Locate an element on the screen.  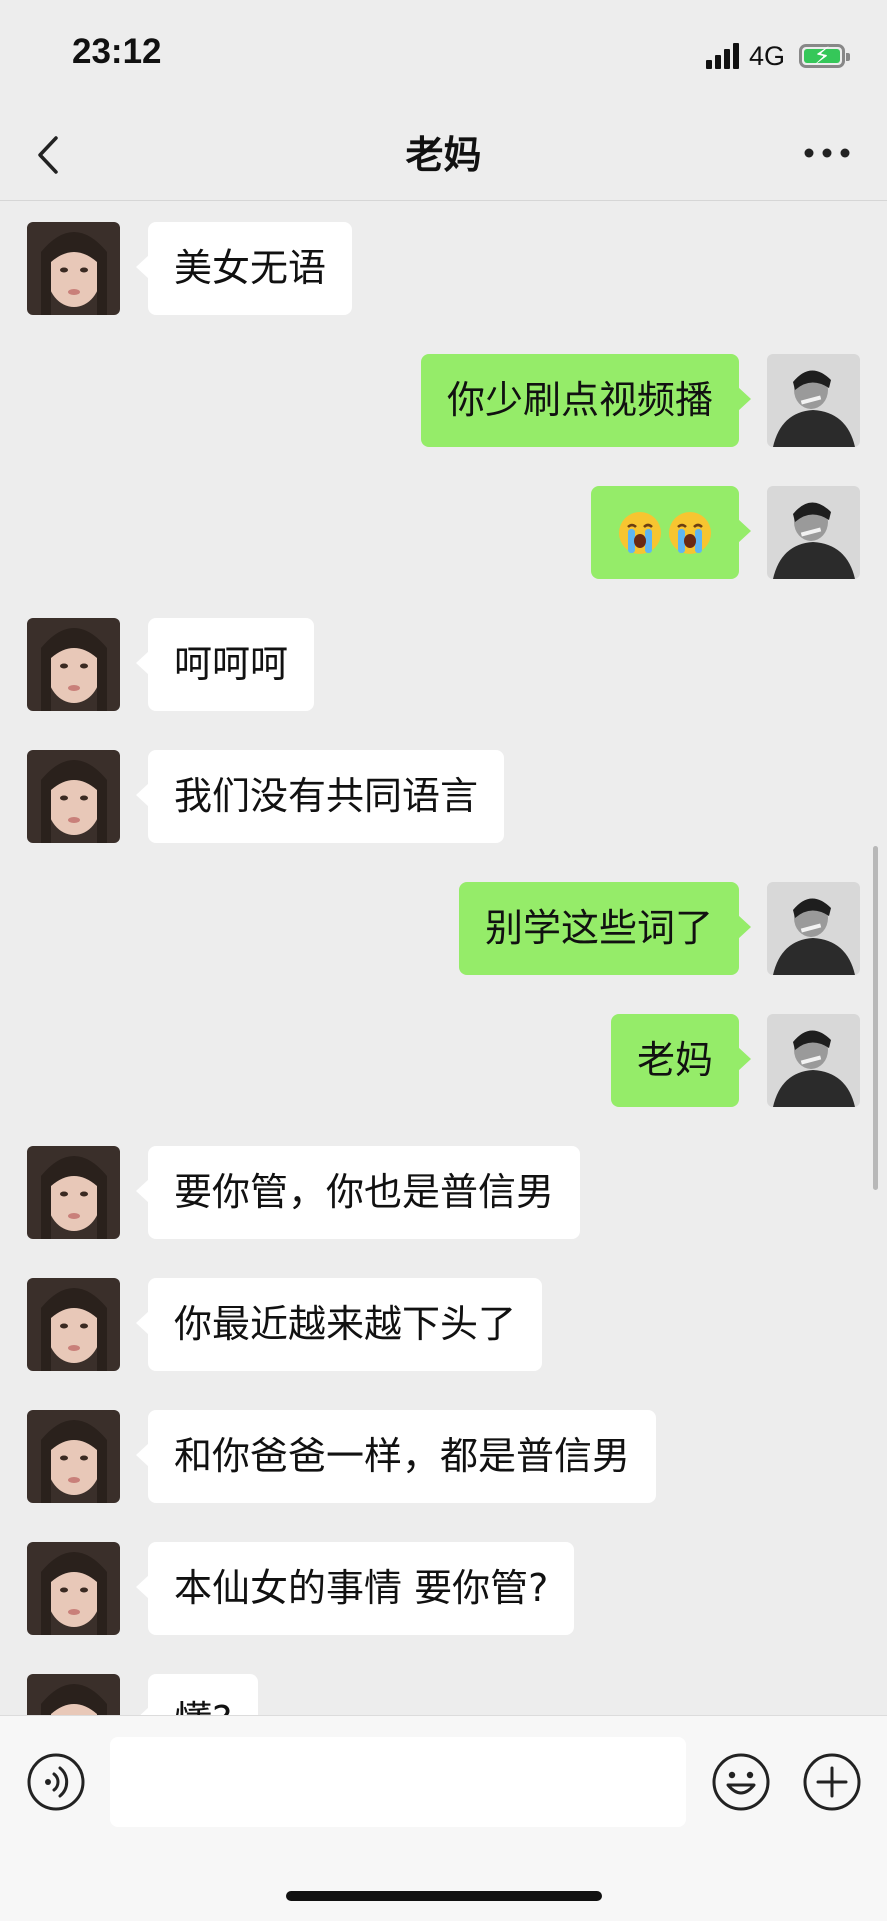
message-bubble is located at coordinates (671, 532).